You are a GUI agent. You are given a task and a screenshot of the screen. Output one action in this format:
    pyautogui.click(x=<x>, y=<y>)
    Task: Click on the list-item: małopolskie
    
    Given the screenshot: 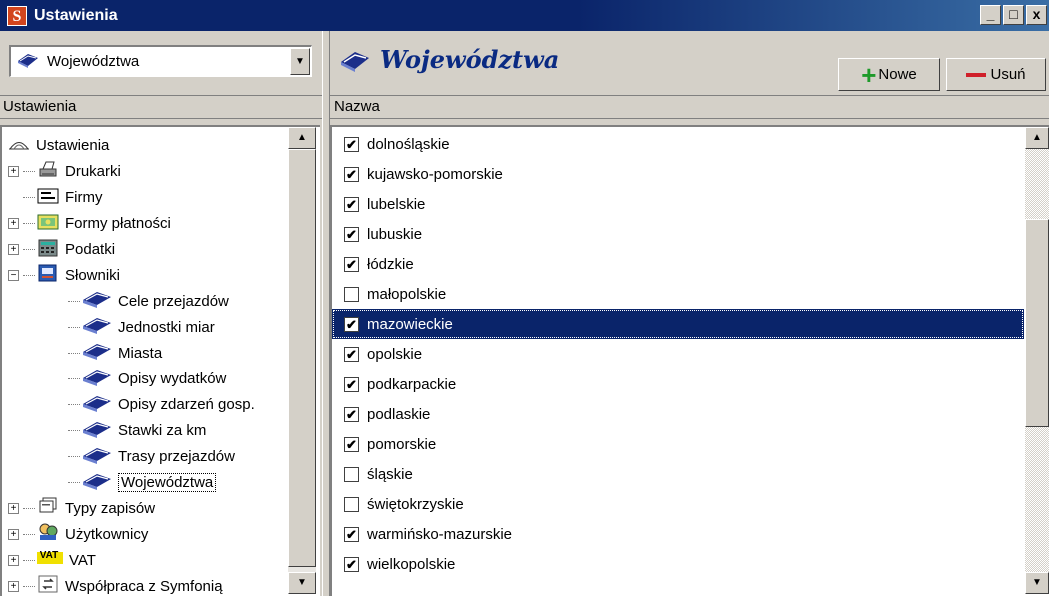 What is the action you would take?
    pyautogui.click(x=678, y=294)
    